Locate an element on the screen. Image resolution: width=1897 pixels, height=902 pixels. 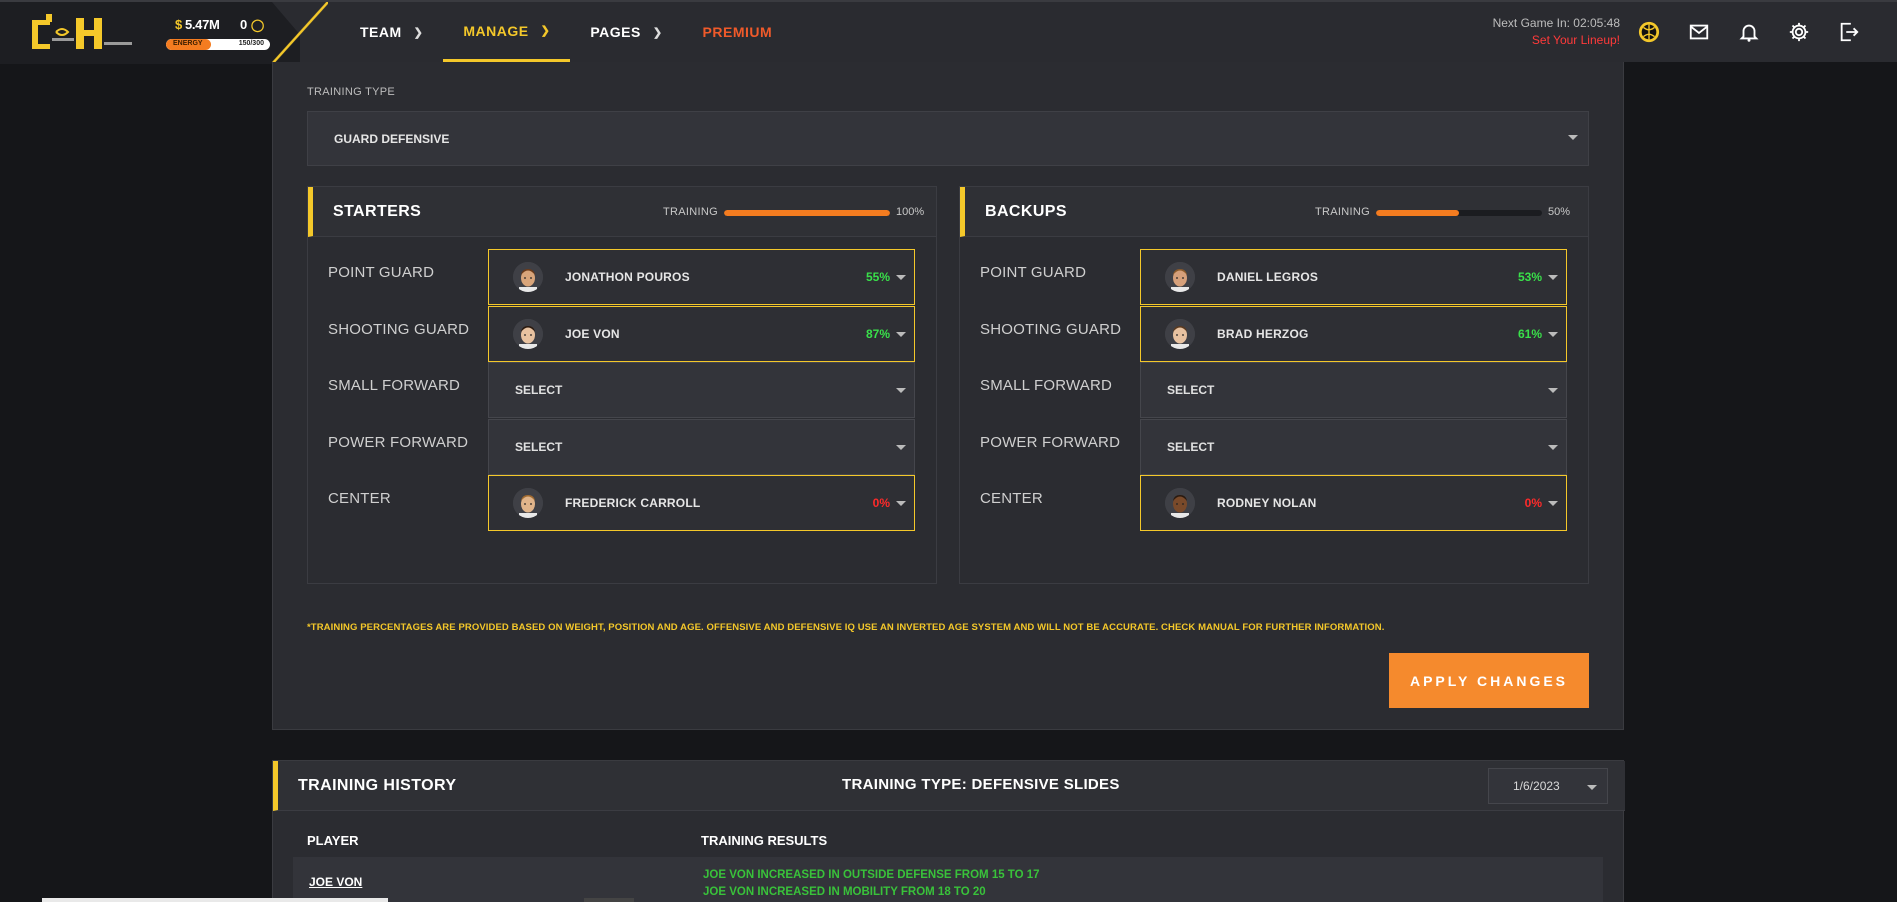
starters-row: POINT GUARD JONATHON POUROS 55% is located at coordinates (623, 277).